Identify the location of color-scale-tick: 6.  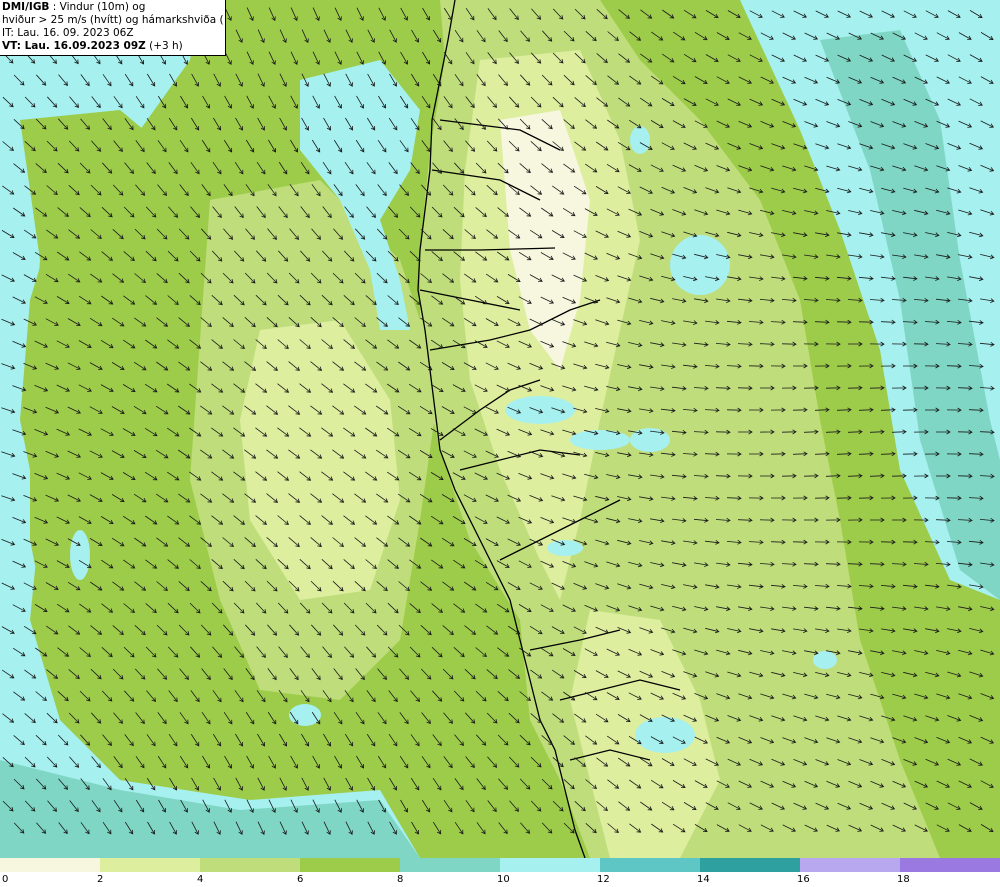
(300, 879).